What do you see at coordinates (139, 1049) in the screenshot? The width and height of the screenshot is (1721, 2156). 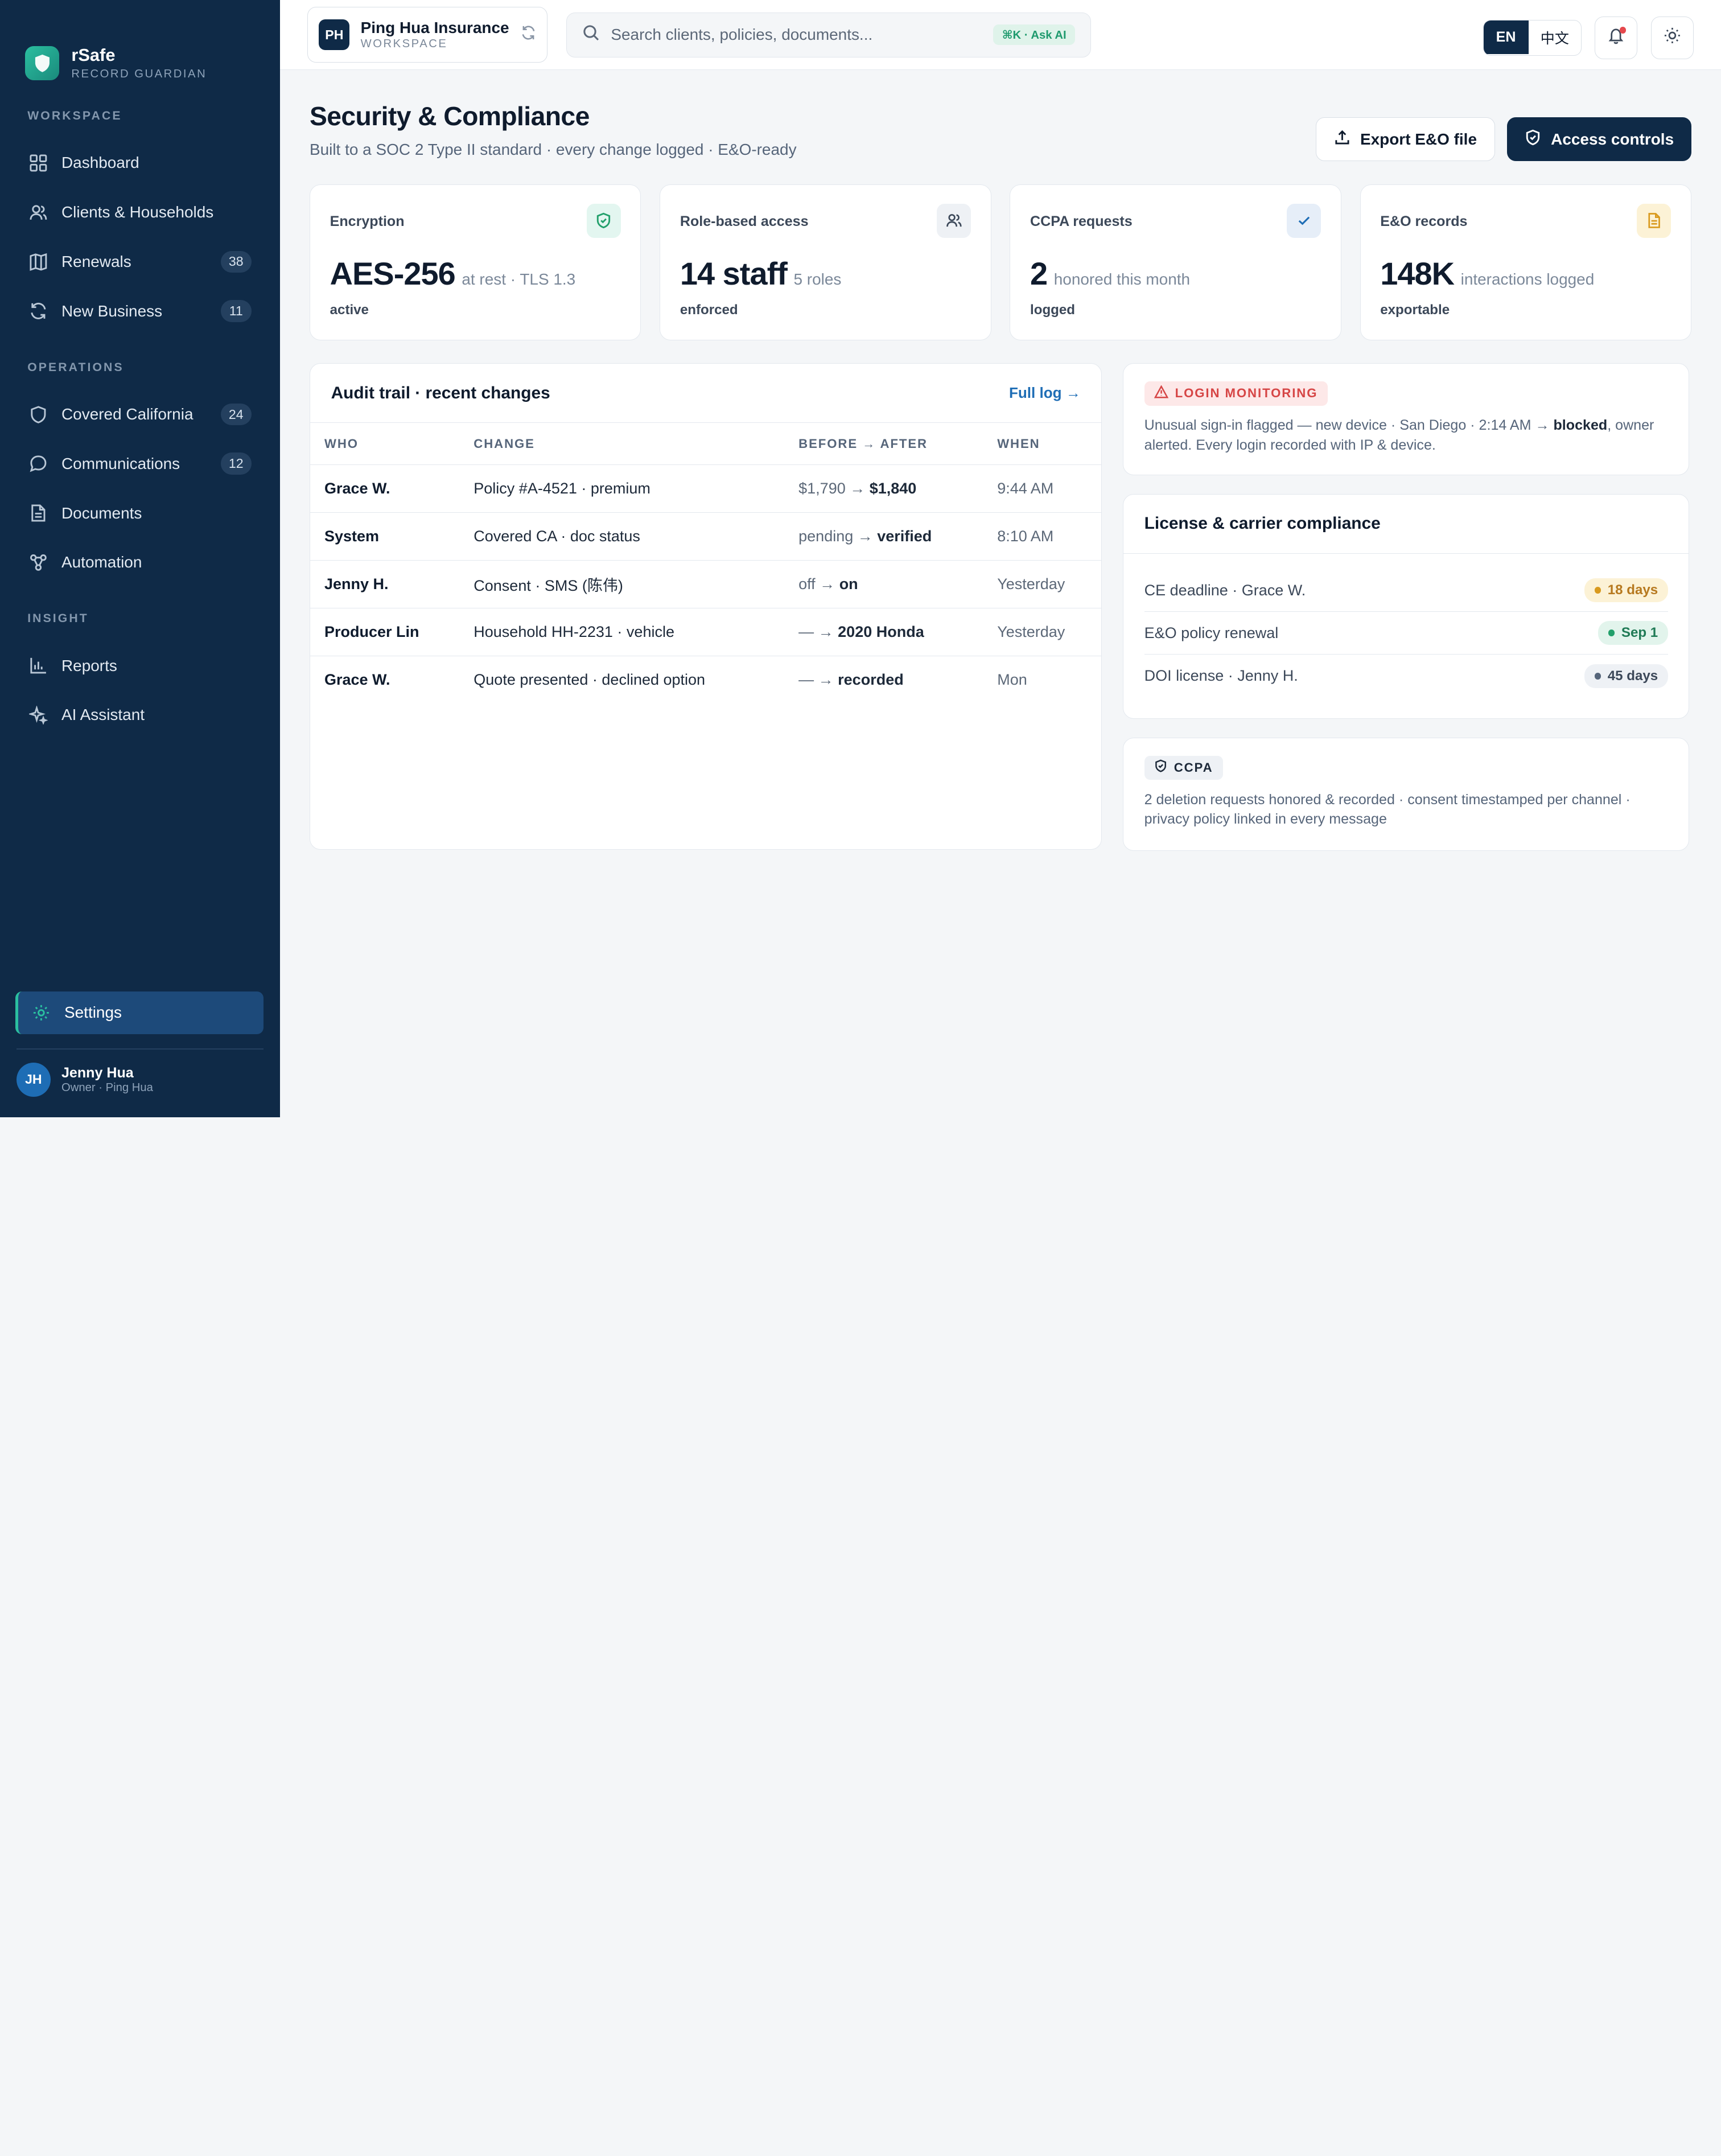 I see `divider` at bounding box center [139, 1049].